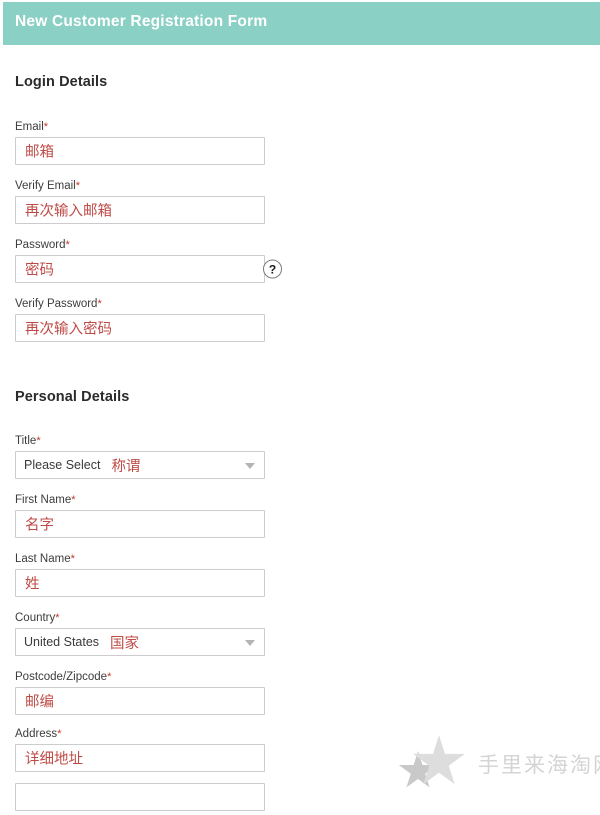 This screenshot has width=600, height=815. Describe the element at coordinates (140, 734) in the screenshot. I see `label-address: Address*` at that location.